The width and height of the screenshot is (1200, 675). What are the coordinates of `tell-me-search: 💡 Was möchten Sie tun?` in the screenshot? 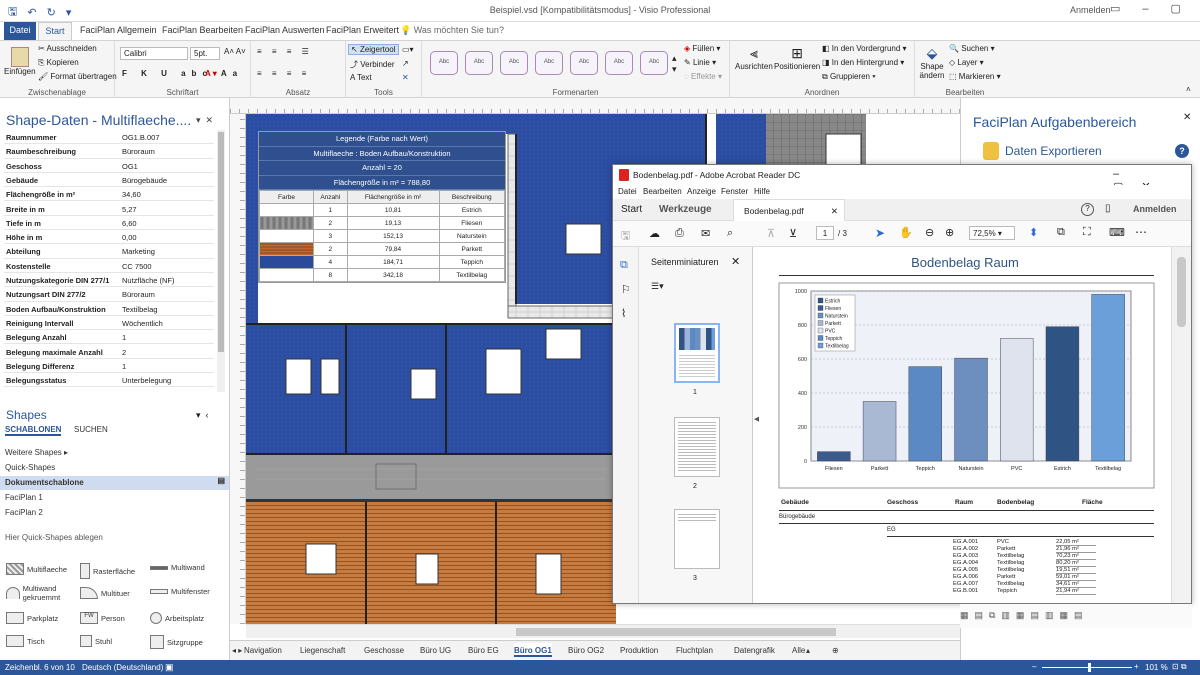 It's located at (452, 30).